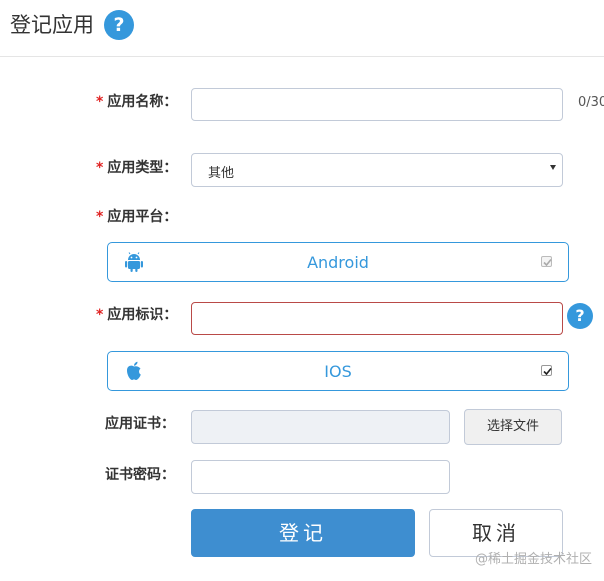 This screenshot has width=604, height=581. What do you see at coordinates (303, 533) in the screenshot?
I see `submit-button: 登记` at bounding box center [303, 533].